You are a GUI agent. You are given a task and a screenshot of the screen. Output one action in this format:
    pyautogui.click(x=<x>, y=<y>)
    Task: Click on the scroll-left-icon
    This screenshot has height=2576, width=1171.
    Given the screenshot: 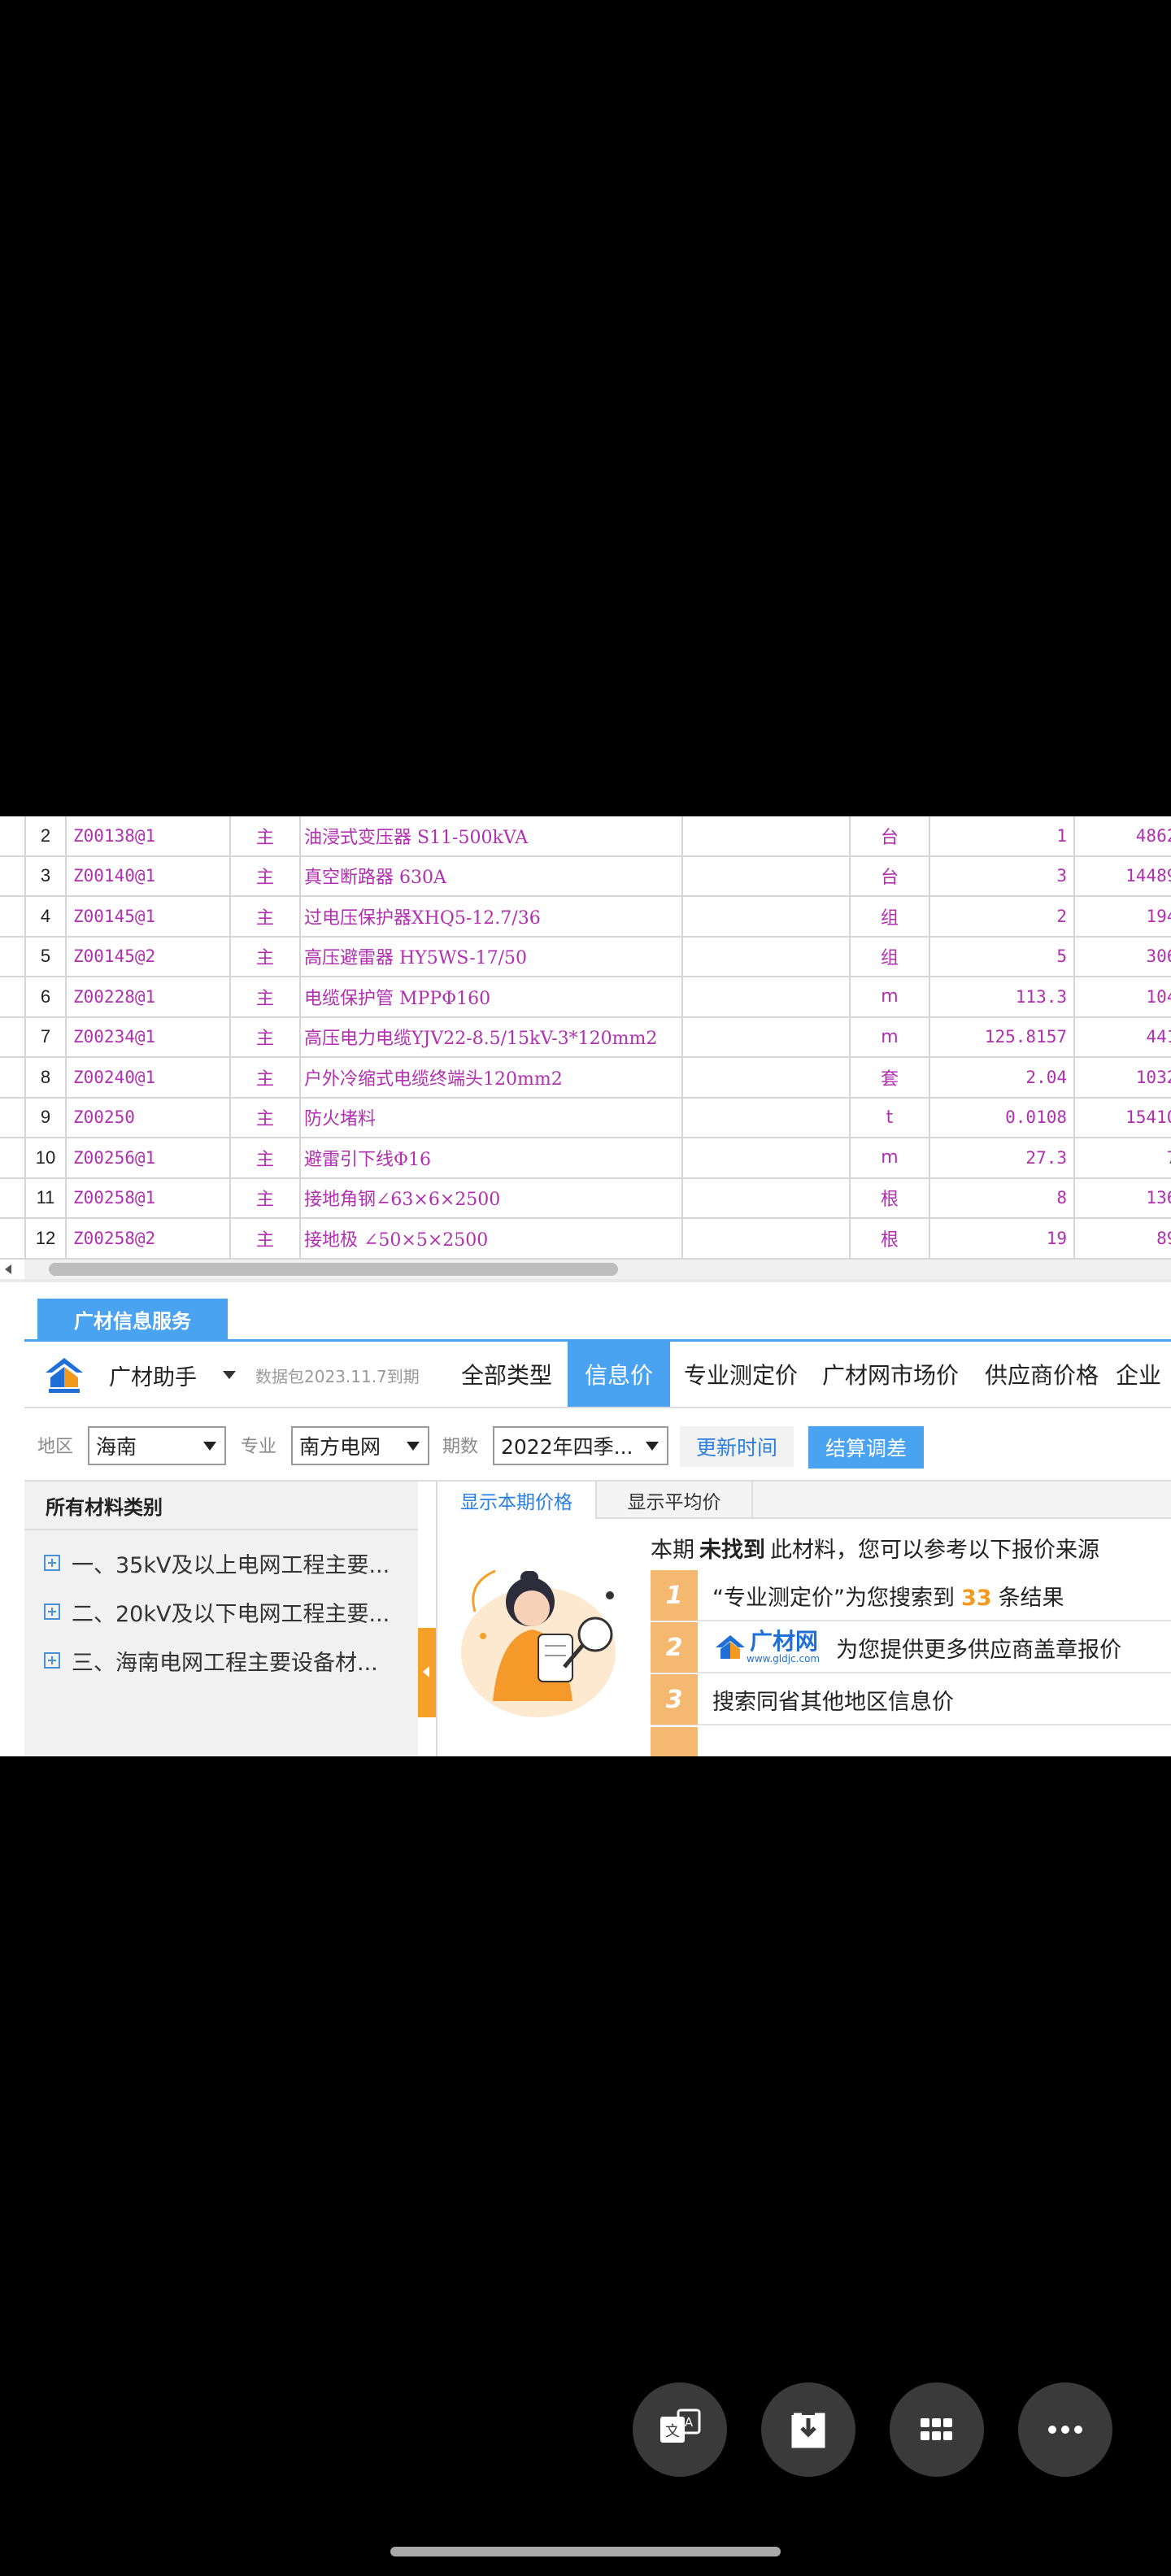 What is the action you would take?
    pyautogui.click(x=8, y=1269)
    